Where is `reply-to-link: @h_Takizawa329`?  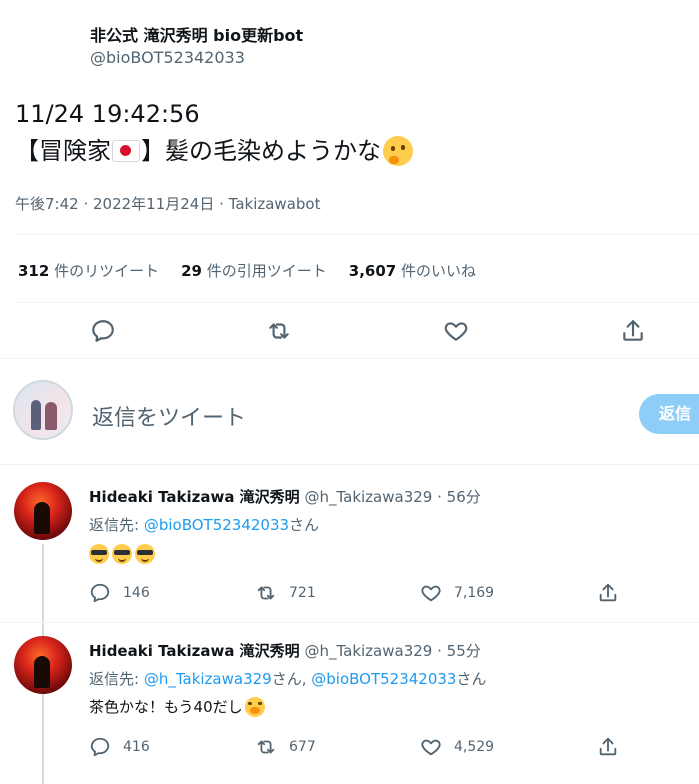
reply-to-link: @h_Takizawa329 is located at coordinates (208, 679).